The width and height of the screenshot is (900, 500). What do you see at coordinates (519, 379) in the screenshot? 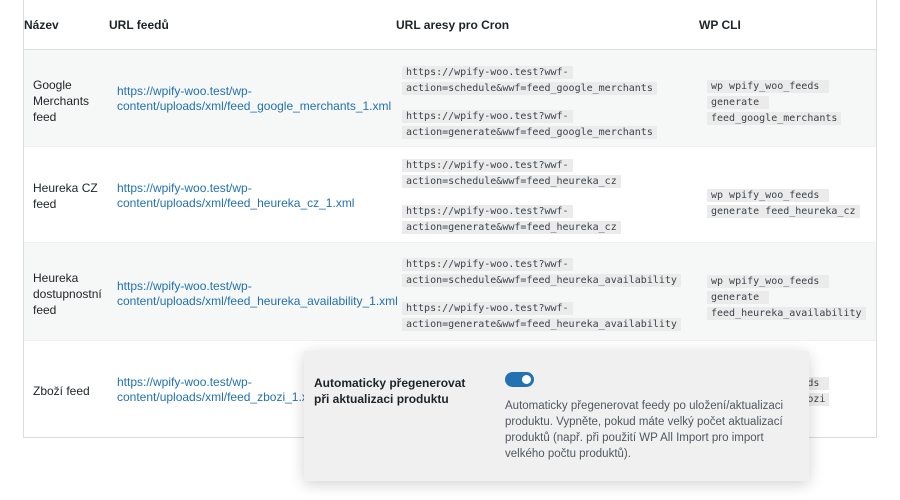
I see `auto-regenerate-toggle` at bounding box center [519, 379].